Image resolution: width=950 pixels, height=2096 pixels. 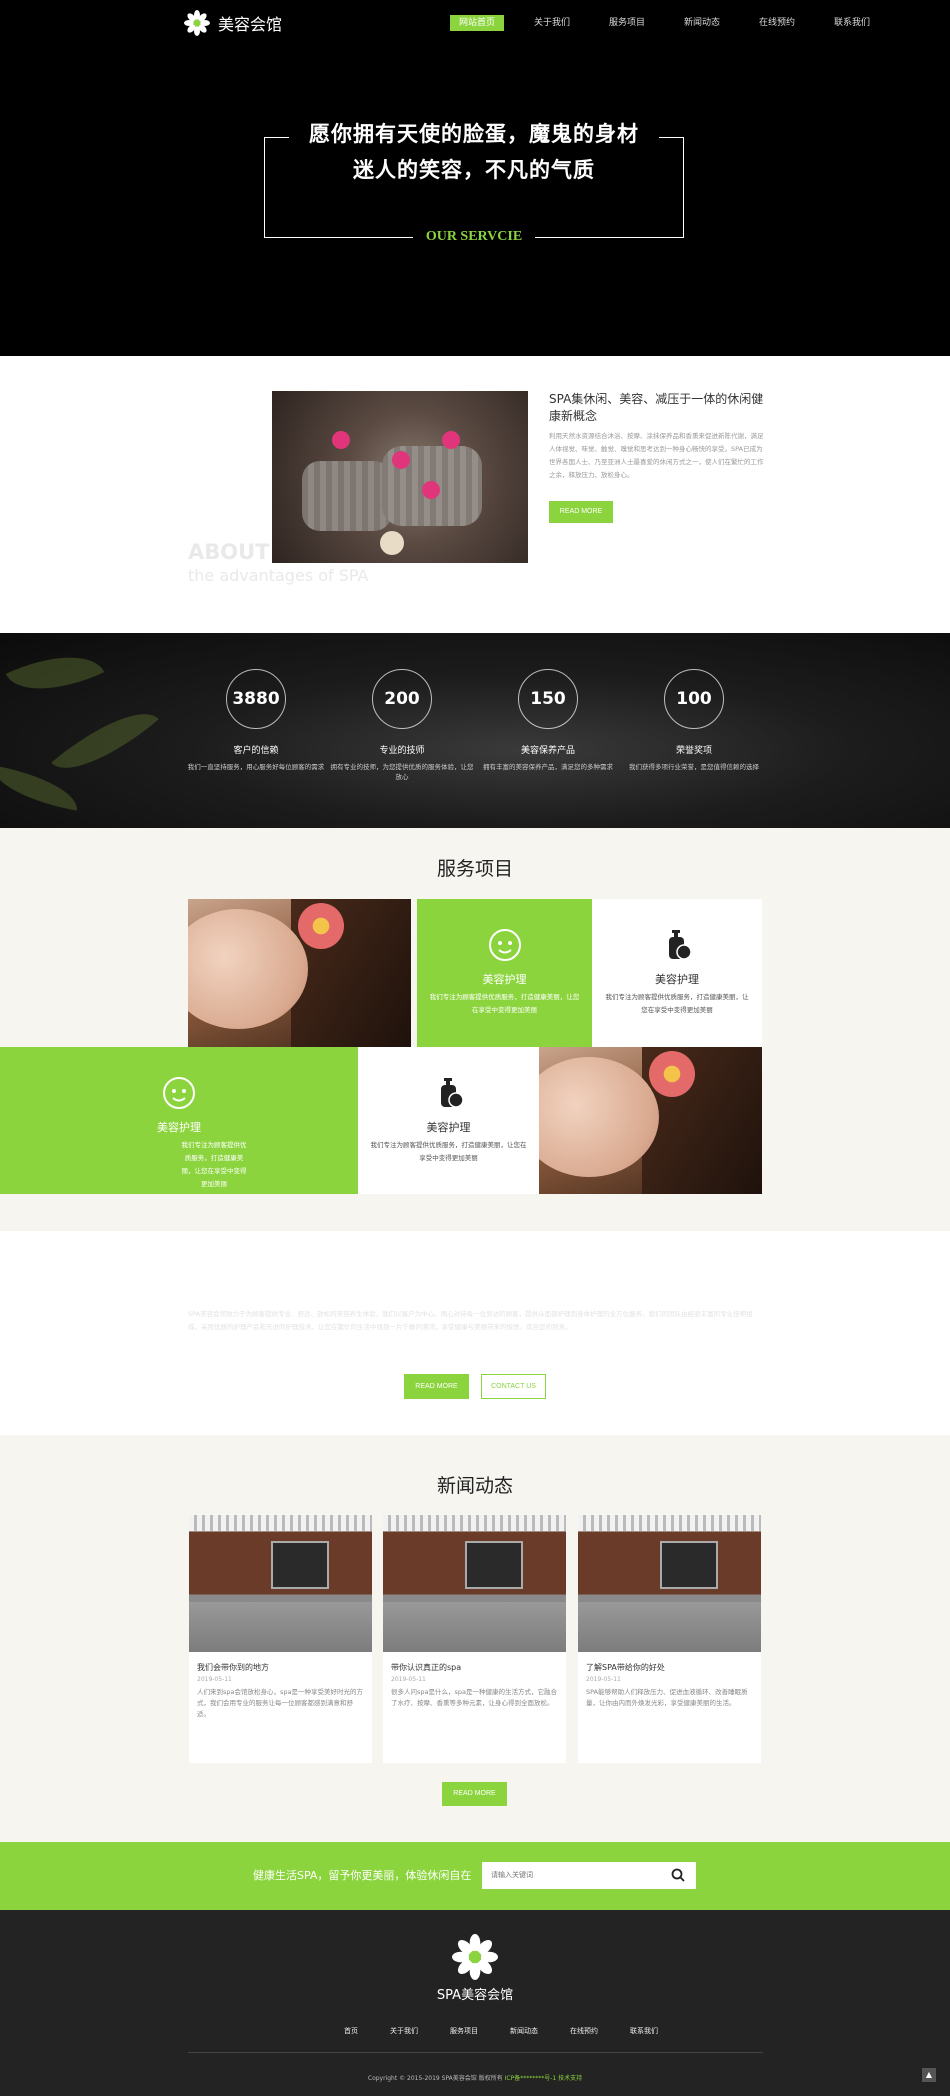 What do you see at coordinates (400, 477) in the screenshot?
I see `about-image` at bounding box center [400, 477].